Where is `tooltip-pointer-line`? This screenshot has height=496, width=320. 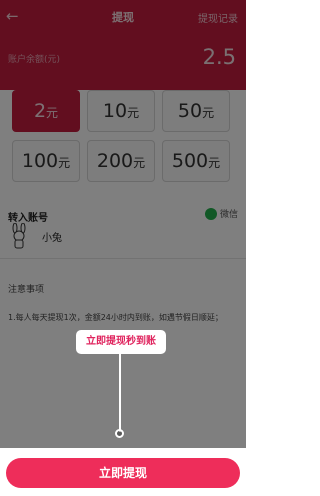
tooltip-pointer-line is located at coordinates (120, 393).